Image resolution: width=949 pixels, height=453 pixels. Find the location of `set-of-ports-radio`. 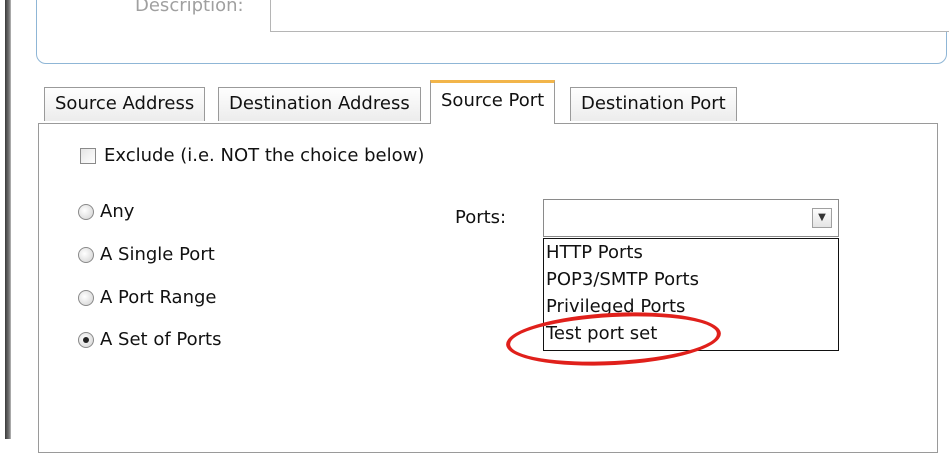

set-of-ports-radio is located at coordinates (86, 339).